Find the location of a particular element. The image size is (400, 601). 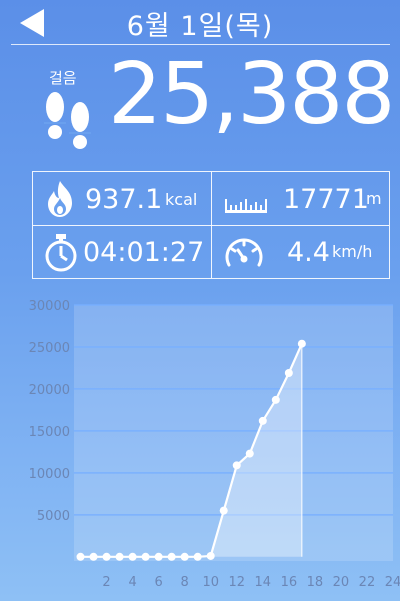

x-tick-label: 16 is located at coordinates (289, 582).